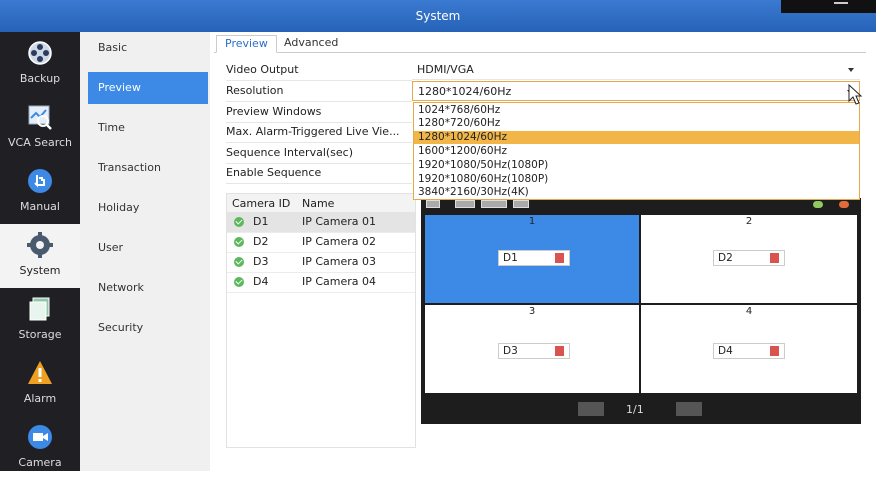  I want to click on resolution-option: 3840*2160/30Hz(4K), so click(636, 192).